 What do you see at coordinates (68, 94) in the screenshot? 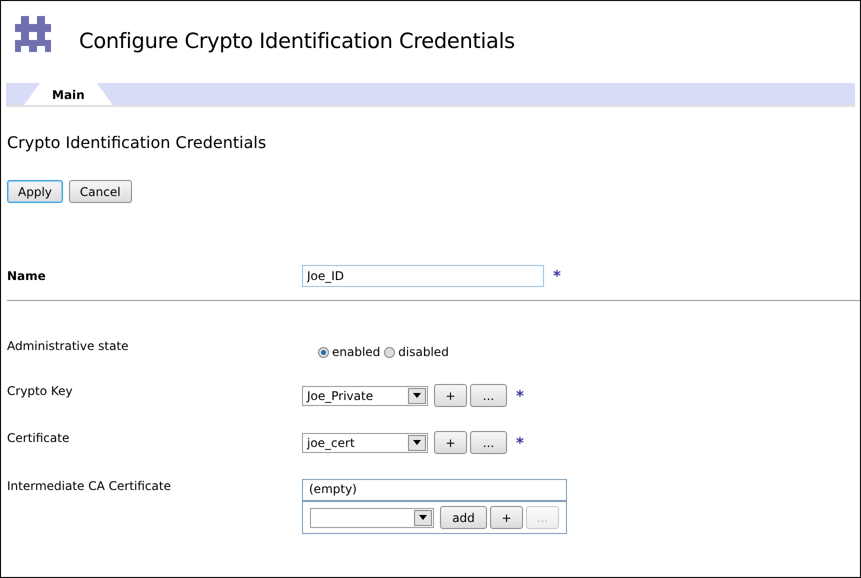
I see `tab: Main` at bounding box center [68, 94].